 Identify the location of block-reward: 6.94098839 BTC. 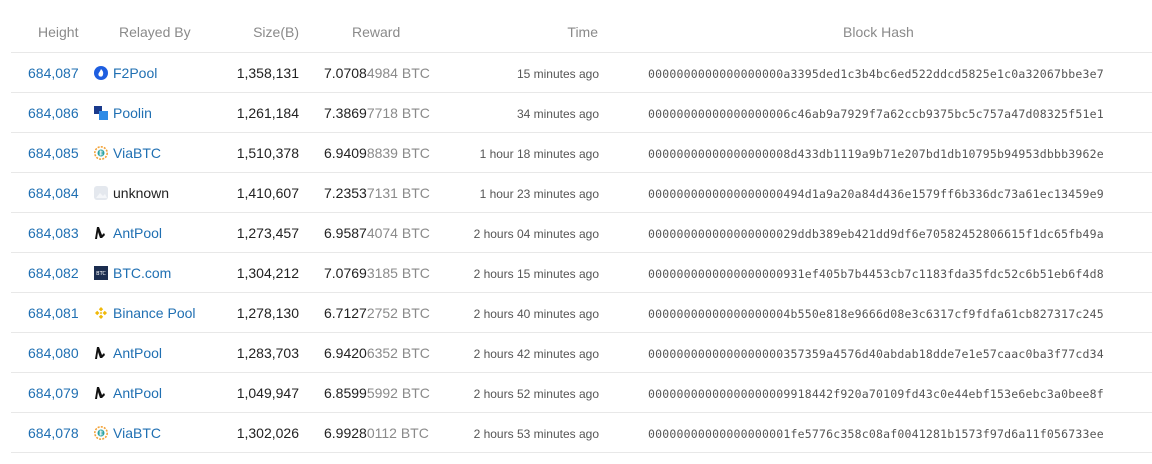
(377, 153).